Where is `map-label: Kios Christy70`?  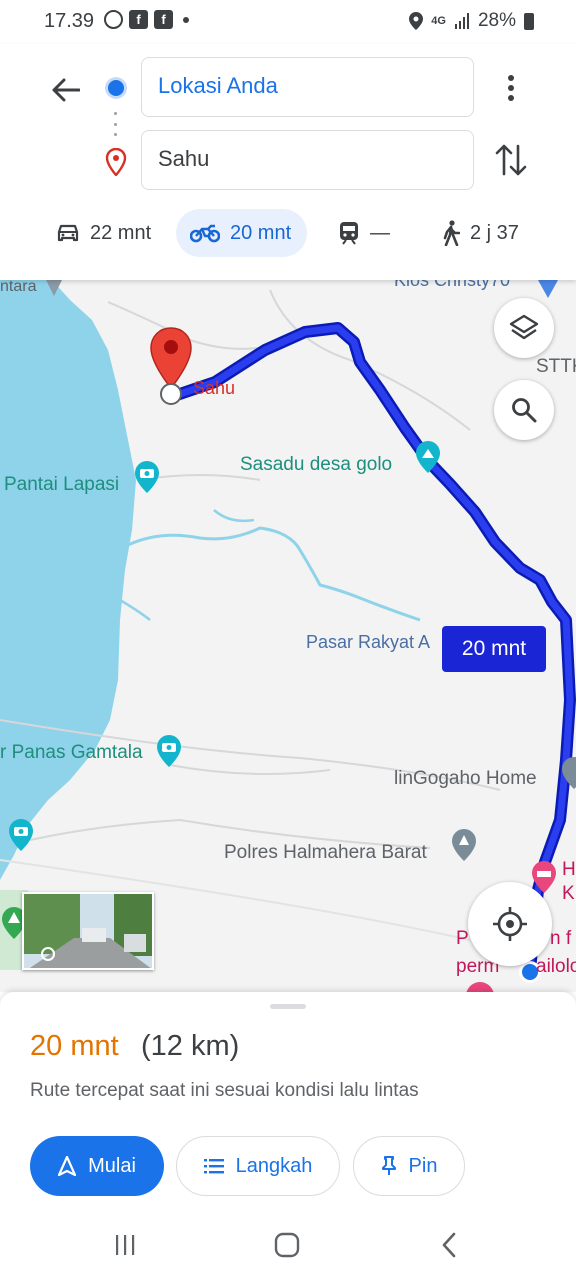 map-label: Kios Christy70 is located at coordinates (452, 285).